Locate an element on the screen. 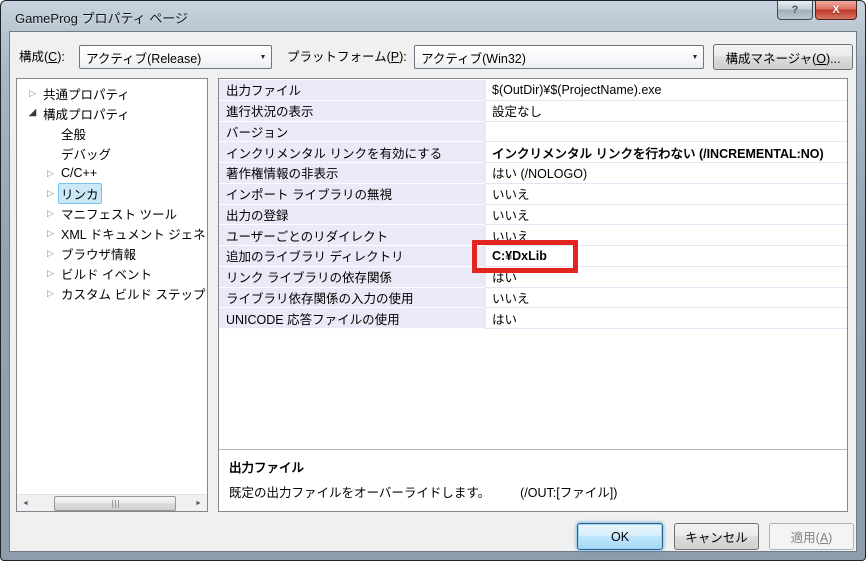 The image size is (866, 561). scrollbar-track is located at coordinates (112, 503).